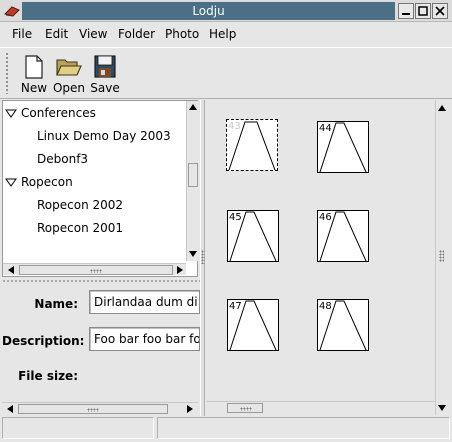  I want to click on tree-item-ropecon-2001: Ropecon 2001, so click(80, 228).